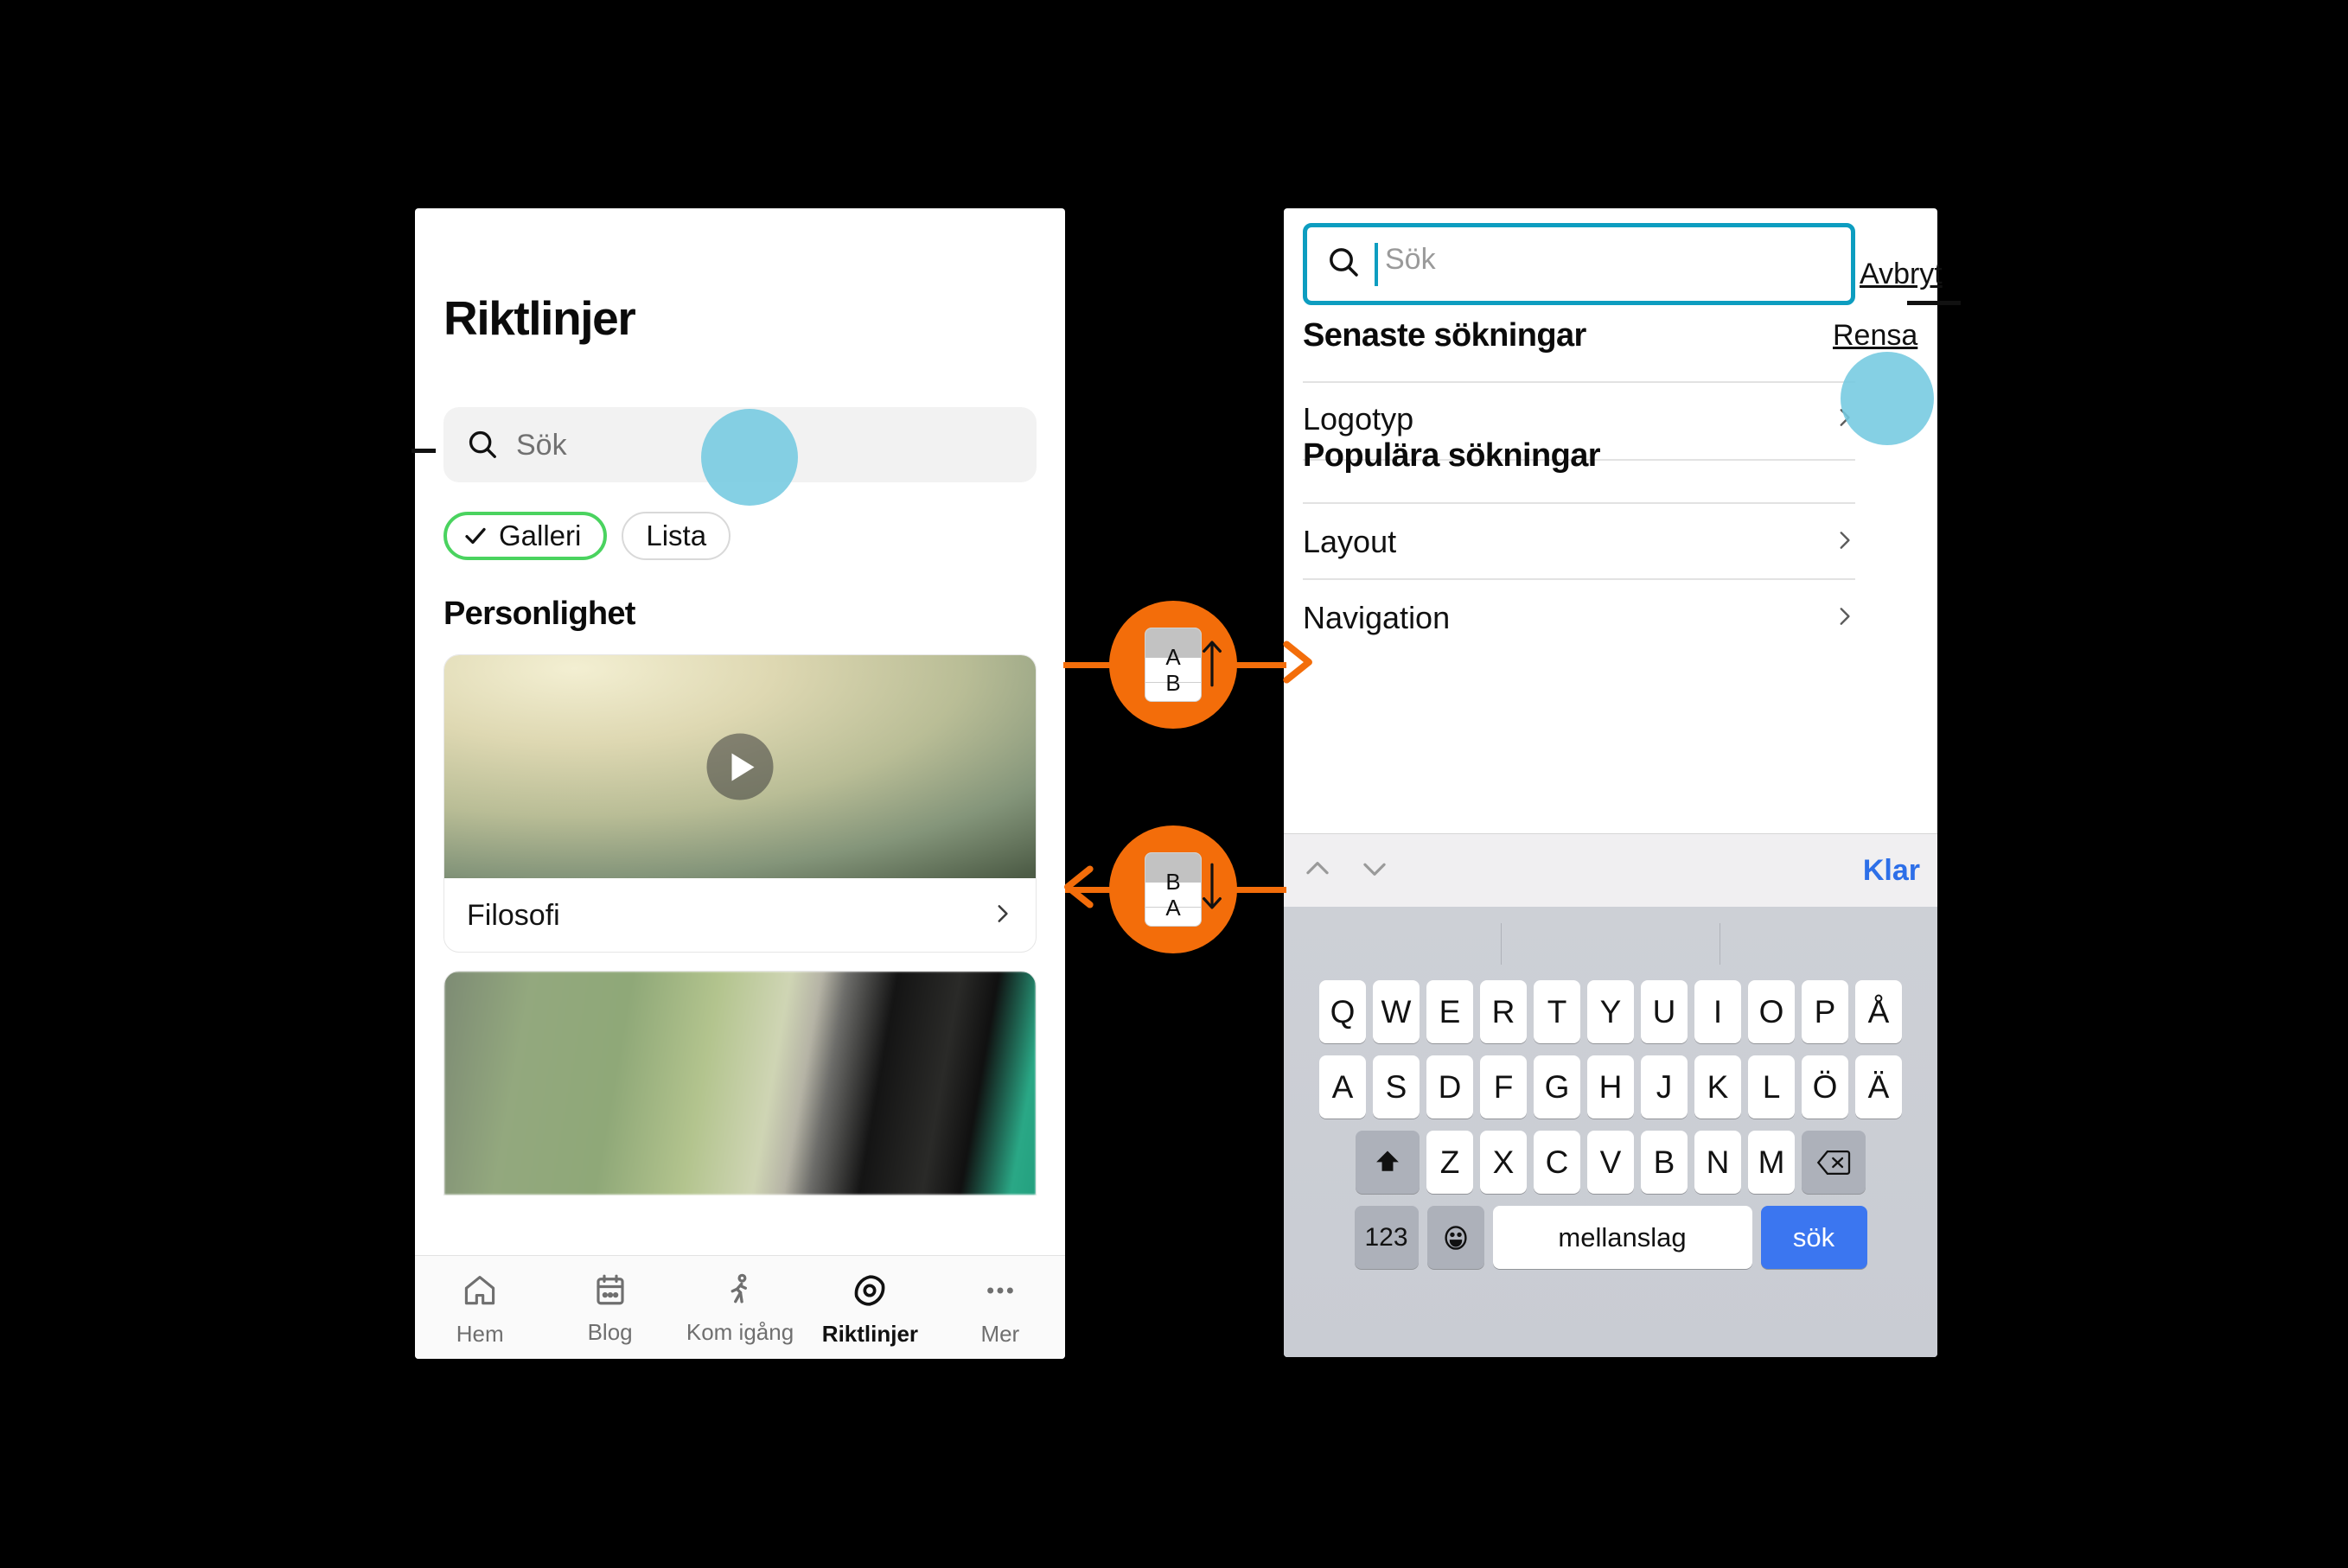  Describe the element at coordinates (1771, 1163) in the screenshot. I see `key-M: M` at that location.